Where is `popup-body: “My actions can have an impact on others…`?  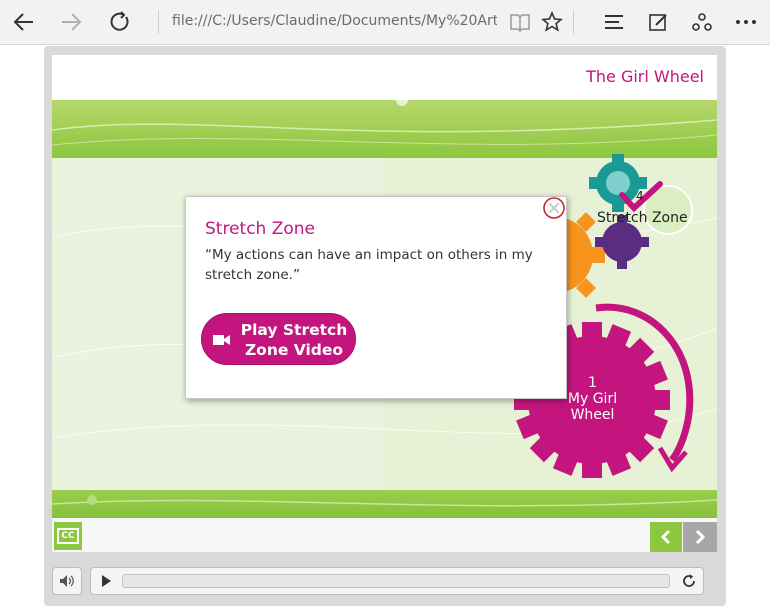 popup-body: “My actions can have an impact on others… is located at coordinates (369, 265).